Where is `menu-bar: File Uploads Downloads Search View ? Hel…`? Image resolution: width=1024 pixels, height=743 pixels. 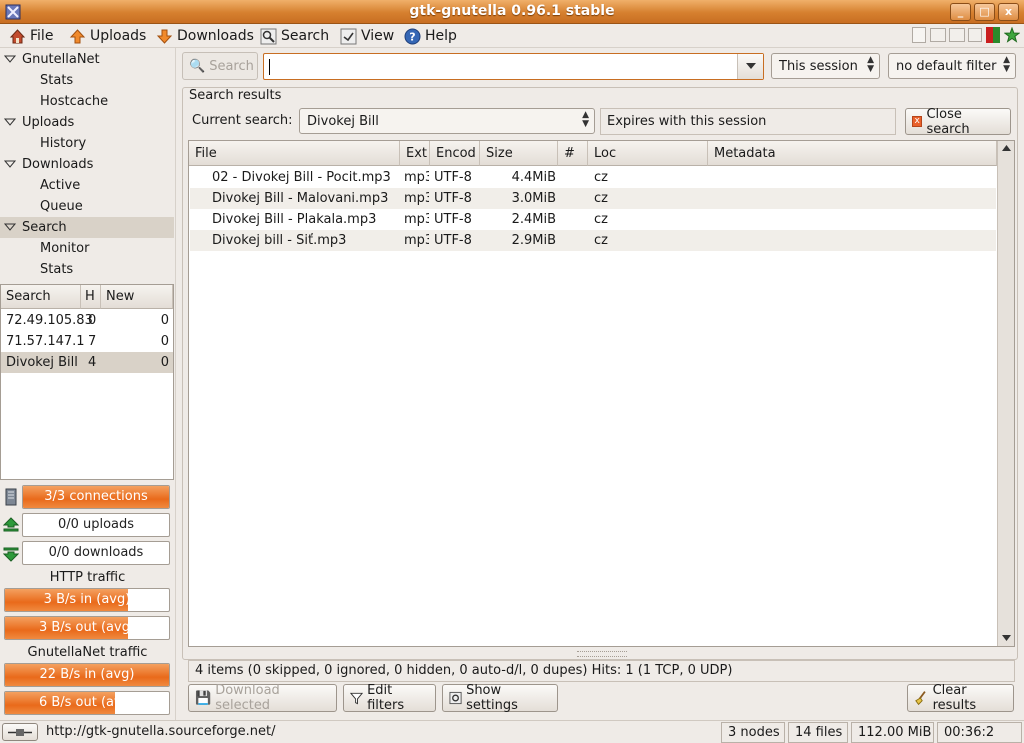
menu-bar: File Uploads Downloads Search View ? Hel… is located at coordinates (512, 36).